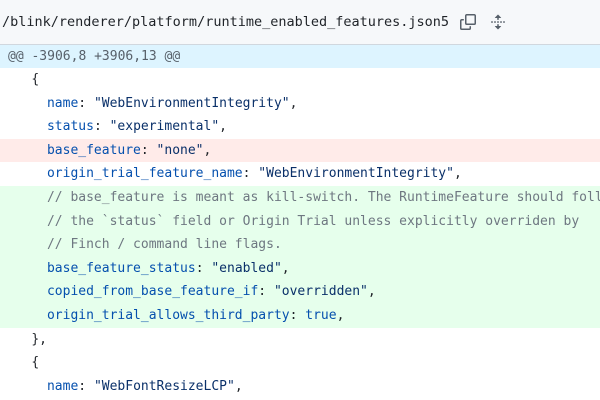 The height and width of the screenshot is (400, 600). What do you see at coordinates (498, 22) in the screenshot?
I see `unfold-icon` at bounding box center [498, 22].